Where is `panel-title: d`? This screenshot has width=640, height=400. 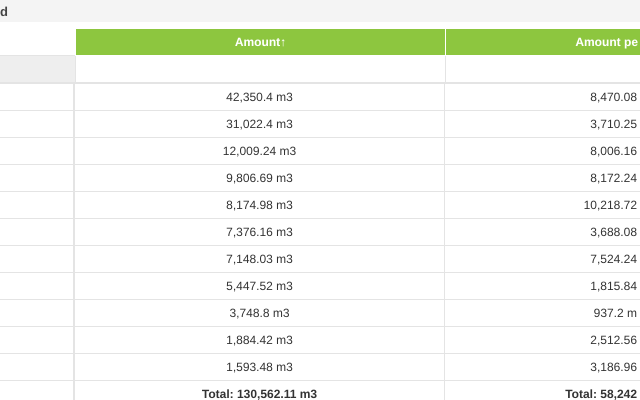
panel-title: d is located at coordinates (4, 11).